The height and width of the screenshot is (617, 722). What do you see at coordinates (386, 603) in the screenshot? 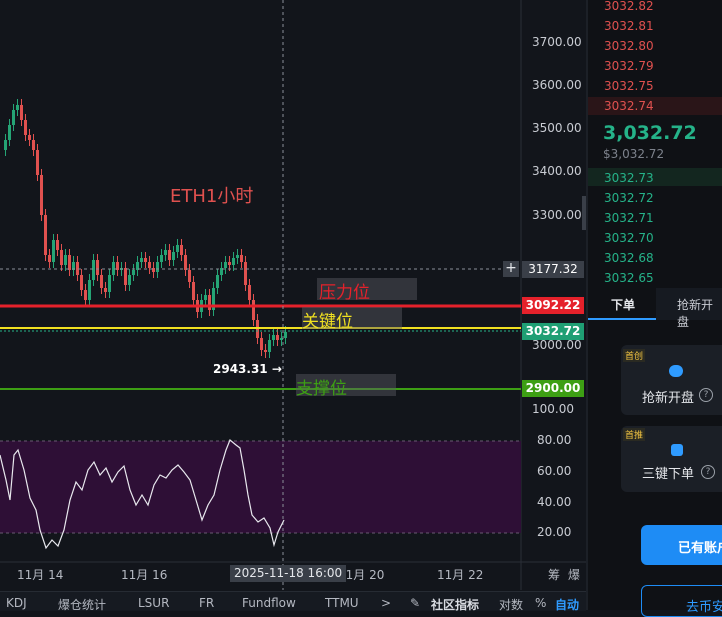
I see `more-indicators: >` at bounding box center [386, 603].